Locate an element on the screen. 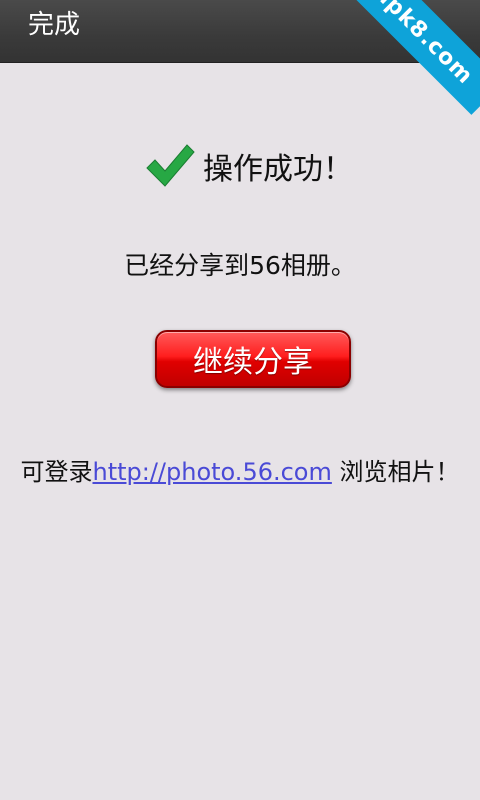 Image resolution: width=480 pixels, height=800 pixels. success-message: 操作成功！ is located at coordinates (278, 169).